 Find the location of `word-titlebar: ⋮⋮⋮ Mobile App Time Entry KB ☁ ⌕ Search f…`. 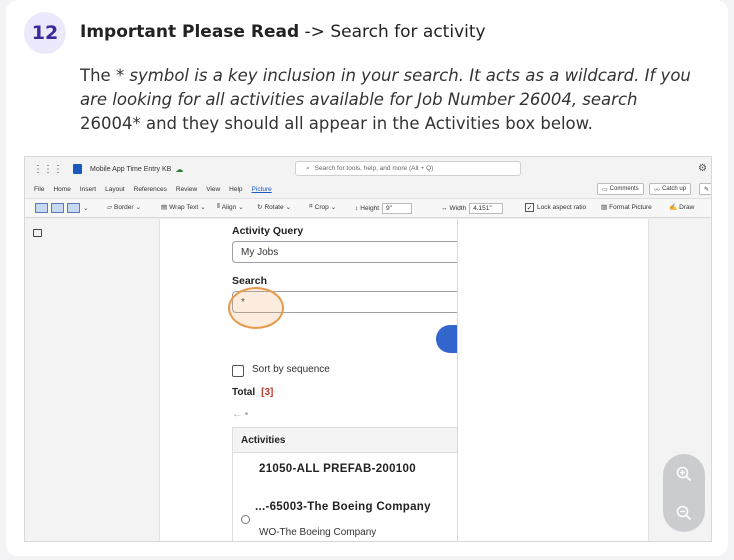

word-titlebar: ⋮⋮⋮ Mobile App Time Entry KB ☁ ⌕ Search f… is located at coordinates (368, 169).